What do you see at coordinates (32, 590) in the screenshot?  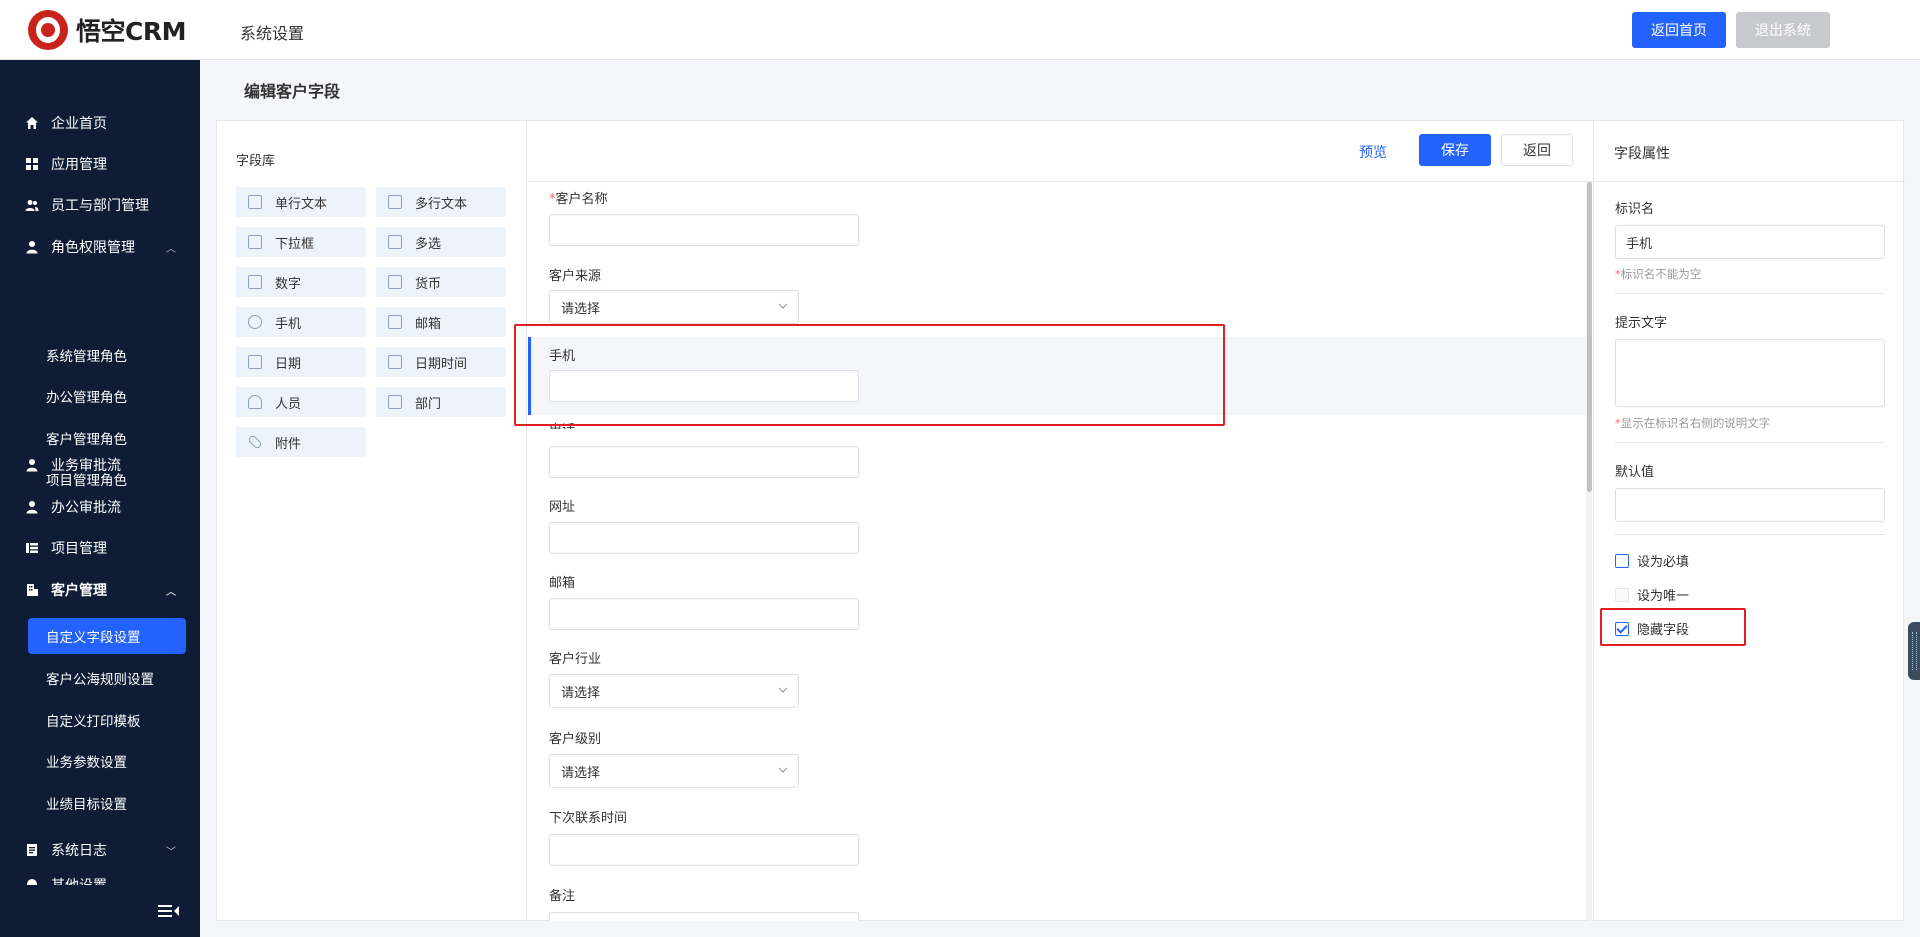 I see `building-icon` at bounding box center [32, 590].